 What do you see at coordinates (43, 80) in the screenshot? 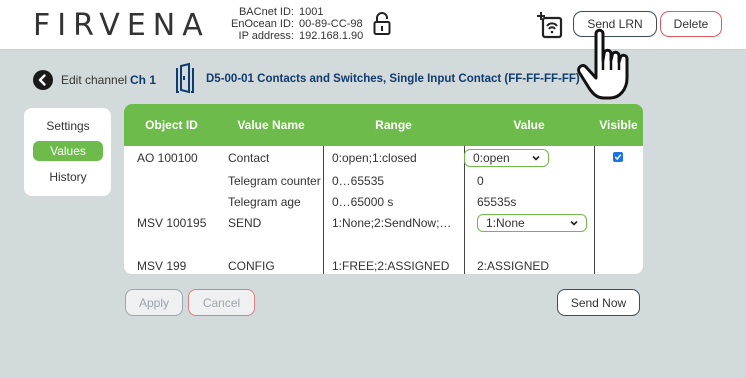
I see `back-arrow-icon` at bounding box center [43, 80].